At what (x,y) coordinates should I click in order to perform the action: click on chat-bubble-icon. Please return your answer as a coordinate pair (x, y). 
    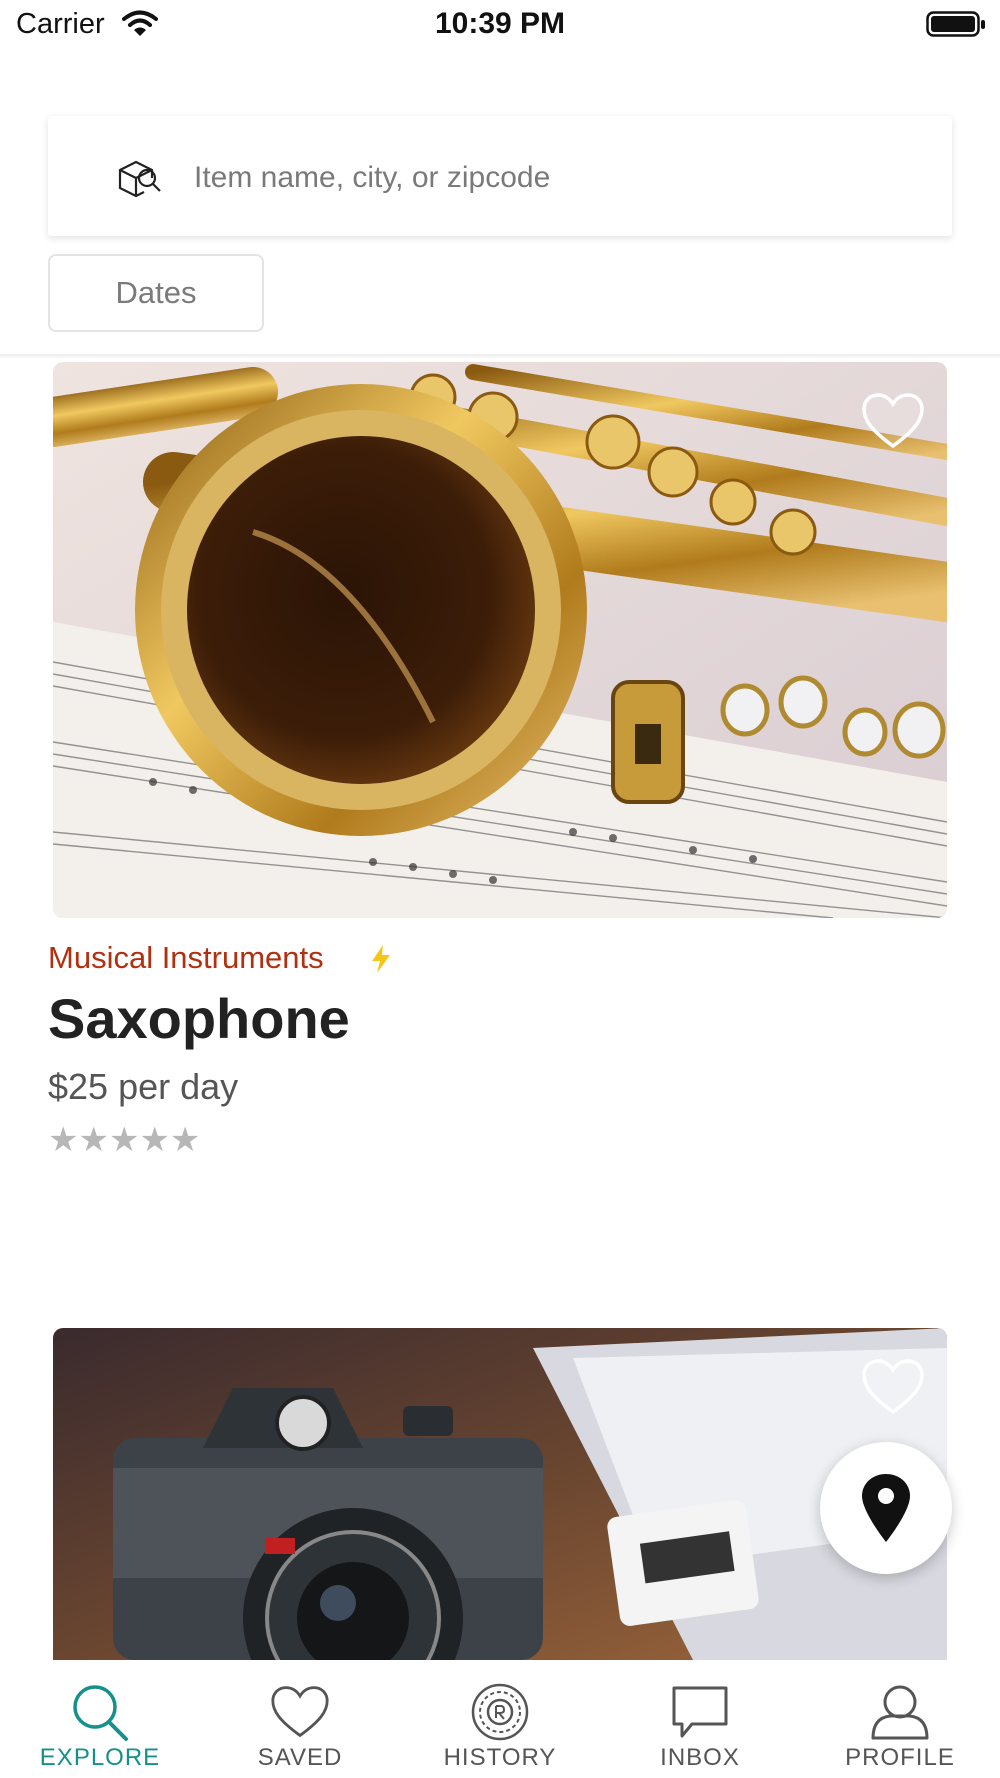
    Looking at the image, I should click on (700, 1712).